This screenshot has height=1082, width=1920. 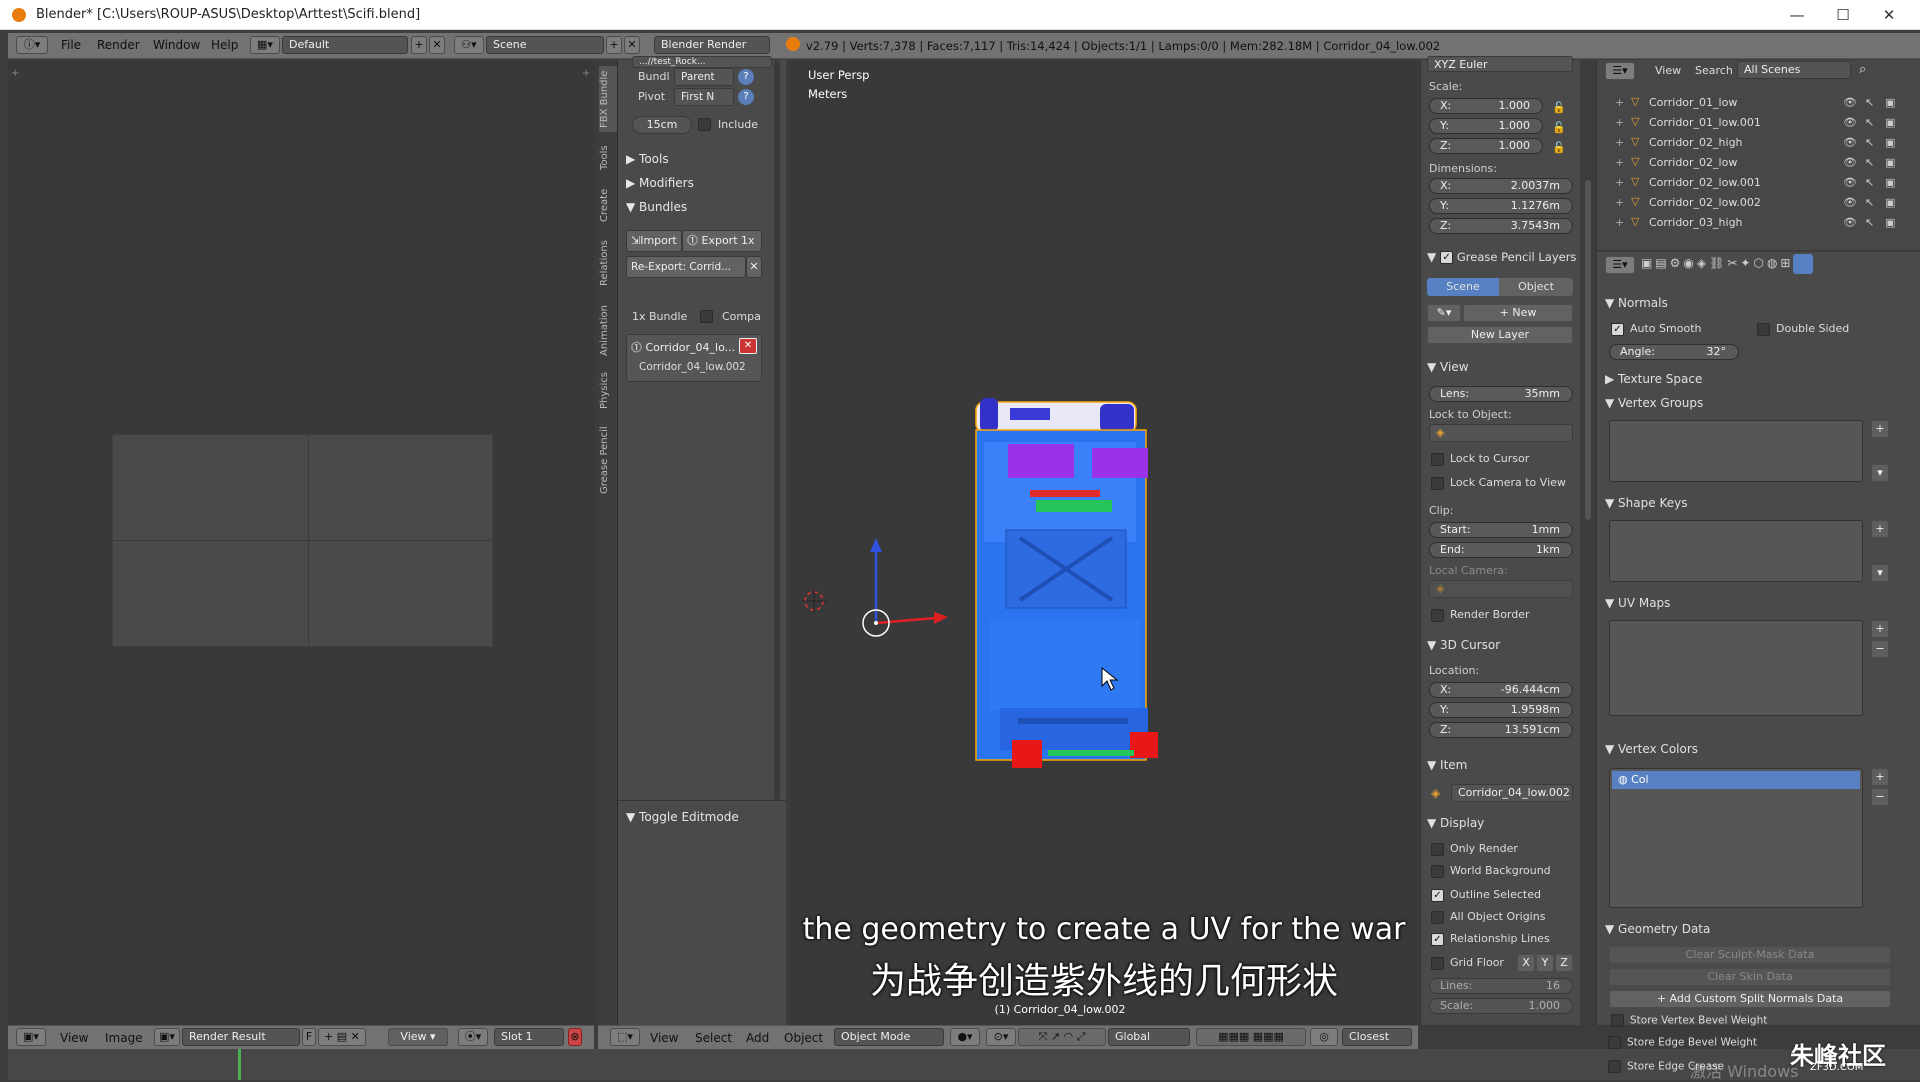 What do you see at coordinates (722, 241) in the screenshot?
I see `export-button: ⓵ Export 1x` at bounding box center [722, 241].